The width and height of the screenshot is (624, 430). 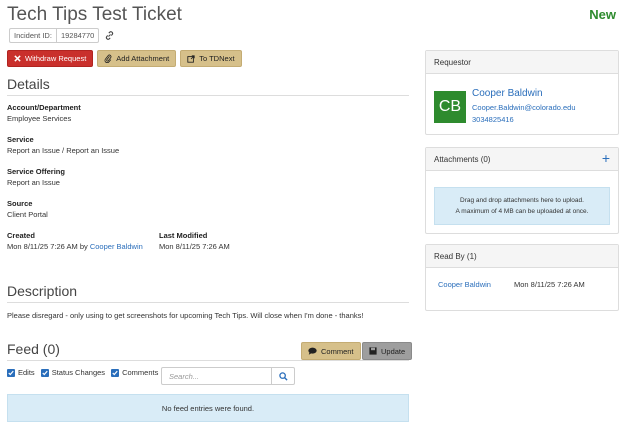 What do you see at coordinates (56, 58) in the screenshot?
I see `withdraw-request-label: Withdraw Request` at bounding box center [56, 58].